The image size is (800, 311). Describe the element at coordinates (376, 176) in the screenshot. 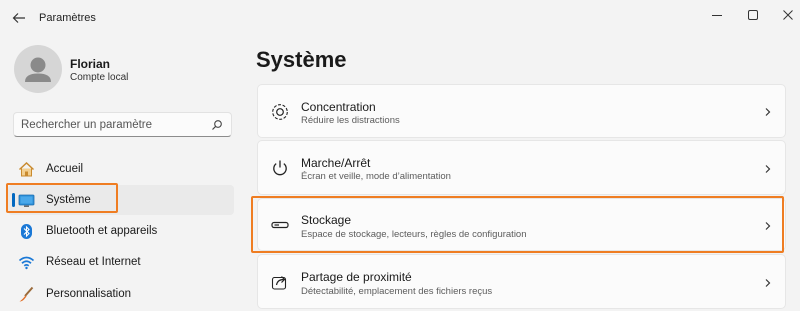

I see `card-subtitle: Écran et veille, mode d’alimentation` at that location.